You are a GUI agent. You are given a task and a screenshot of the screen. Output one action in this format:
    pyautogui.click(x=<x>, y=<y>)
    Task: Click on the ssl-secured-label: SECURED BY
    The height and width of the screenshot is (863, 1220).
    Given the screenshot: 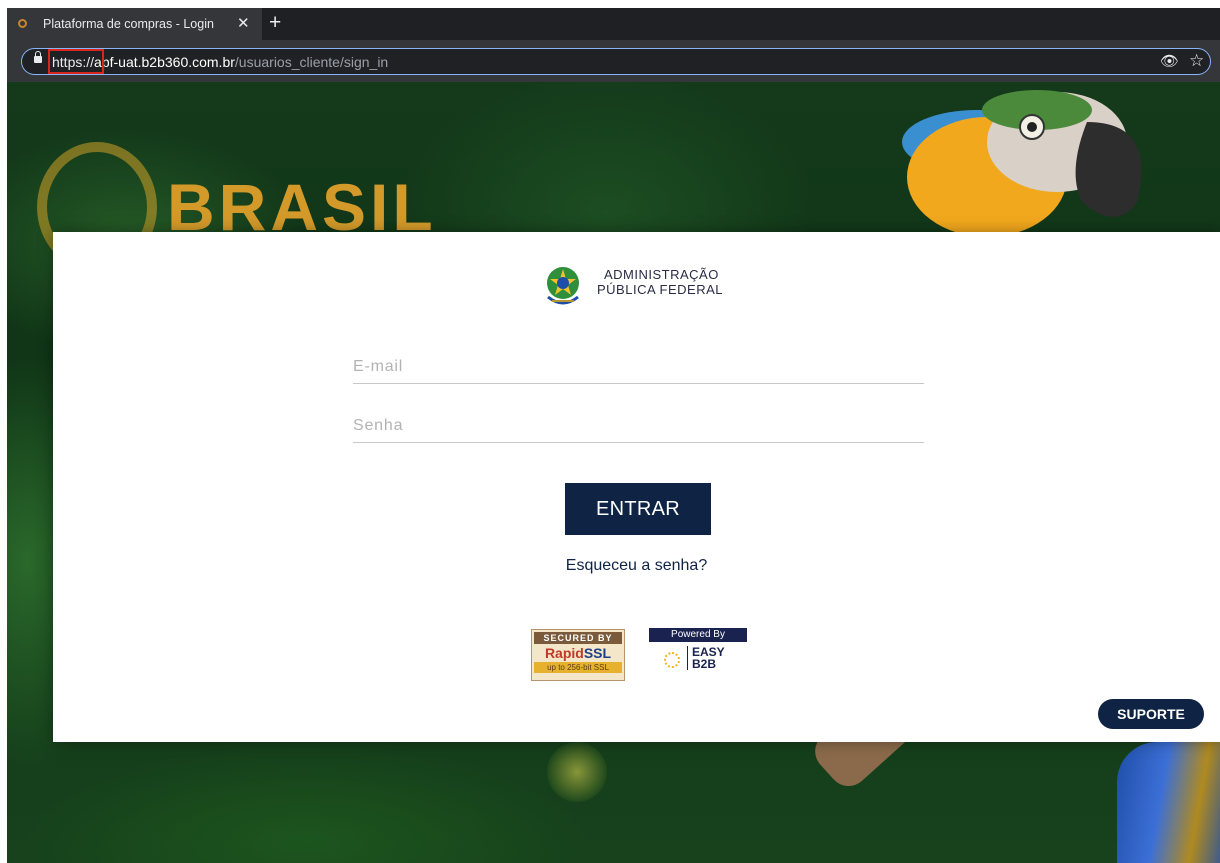 What is the action you would take?
    pyautogui.click(x=578, y=638)
    